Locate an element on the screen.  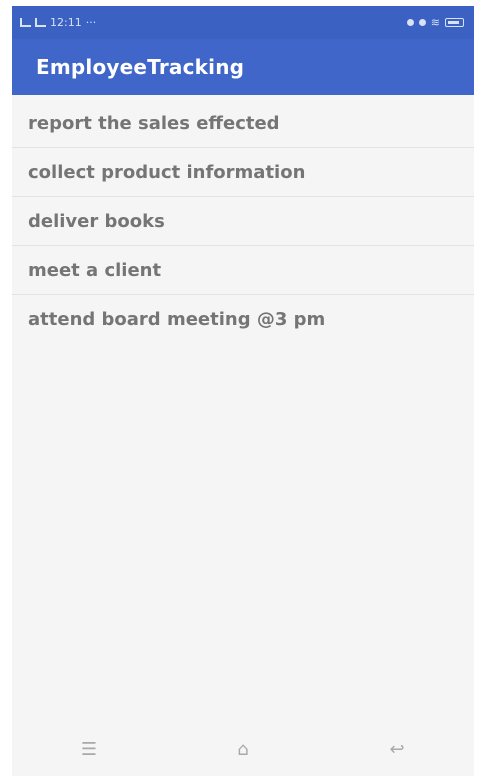
task-label: report the sales effected is located at coordinates (154, 123).